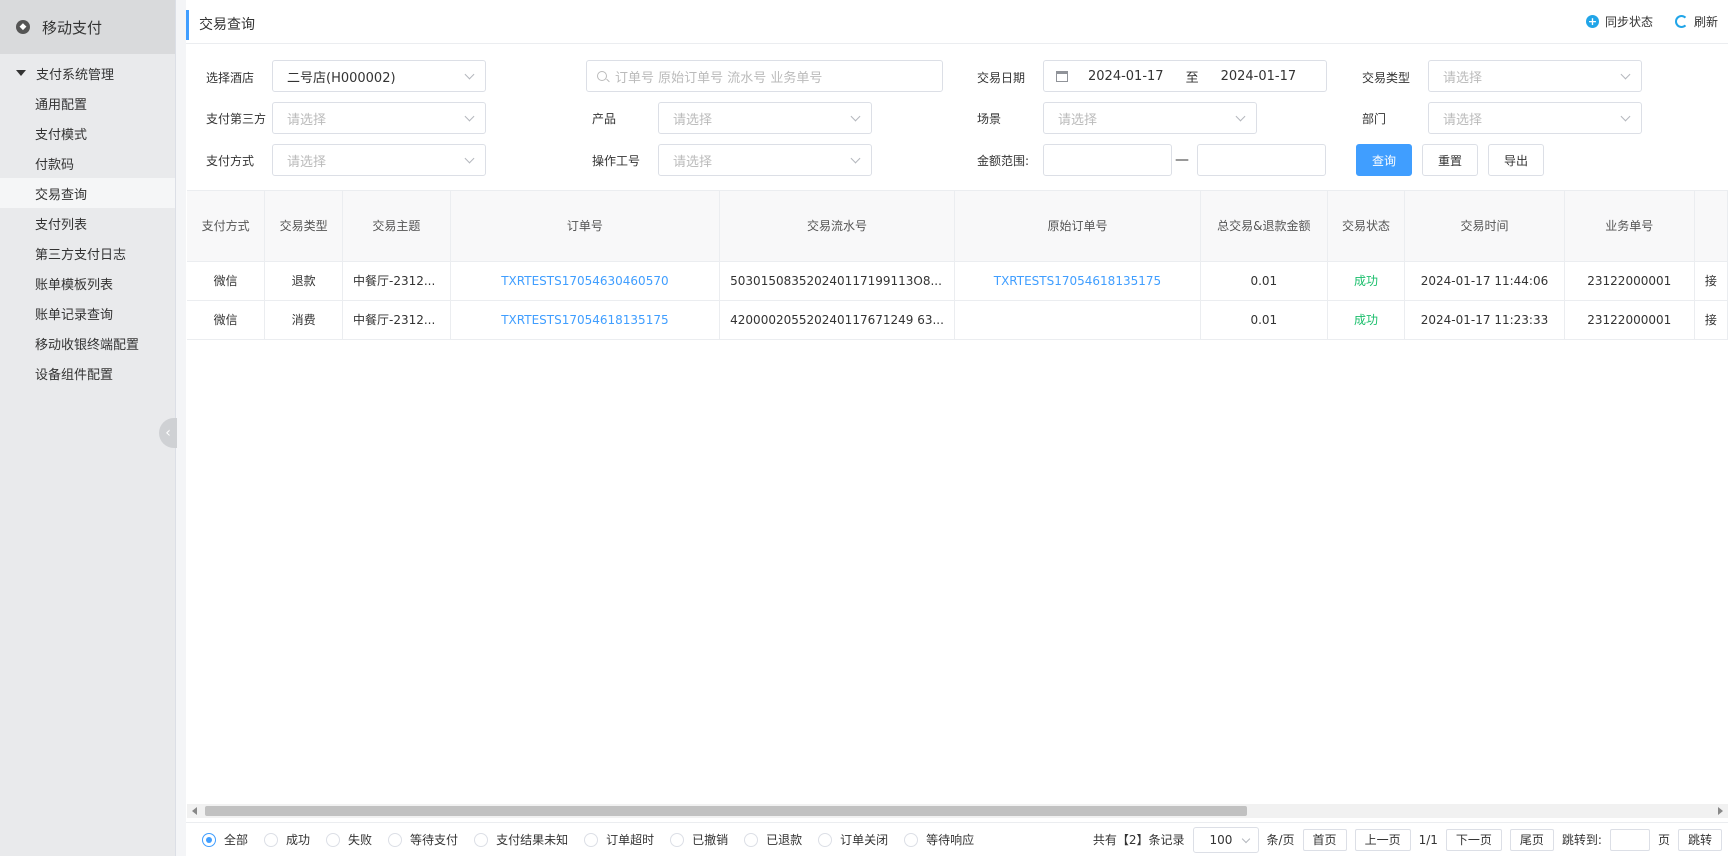  What do you see at coordinates (307, 162) in the screenshot?
I see `payment-method-placeholder: 请选择` at bounding box center [307, 162].